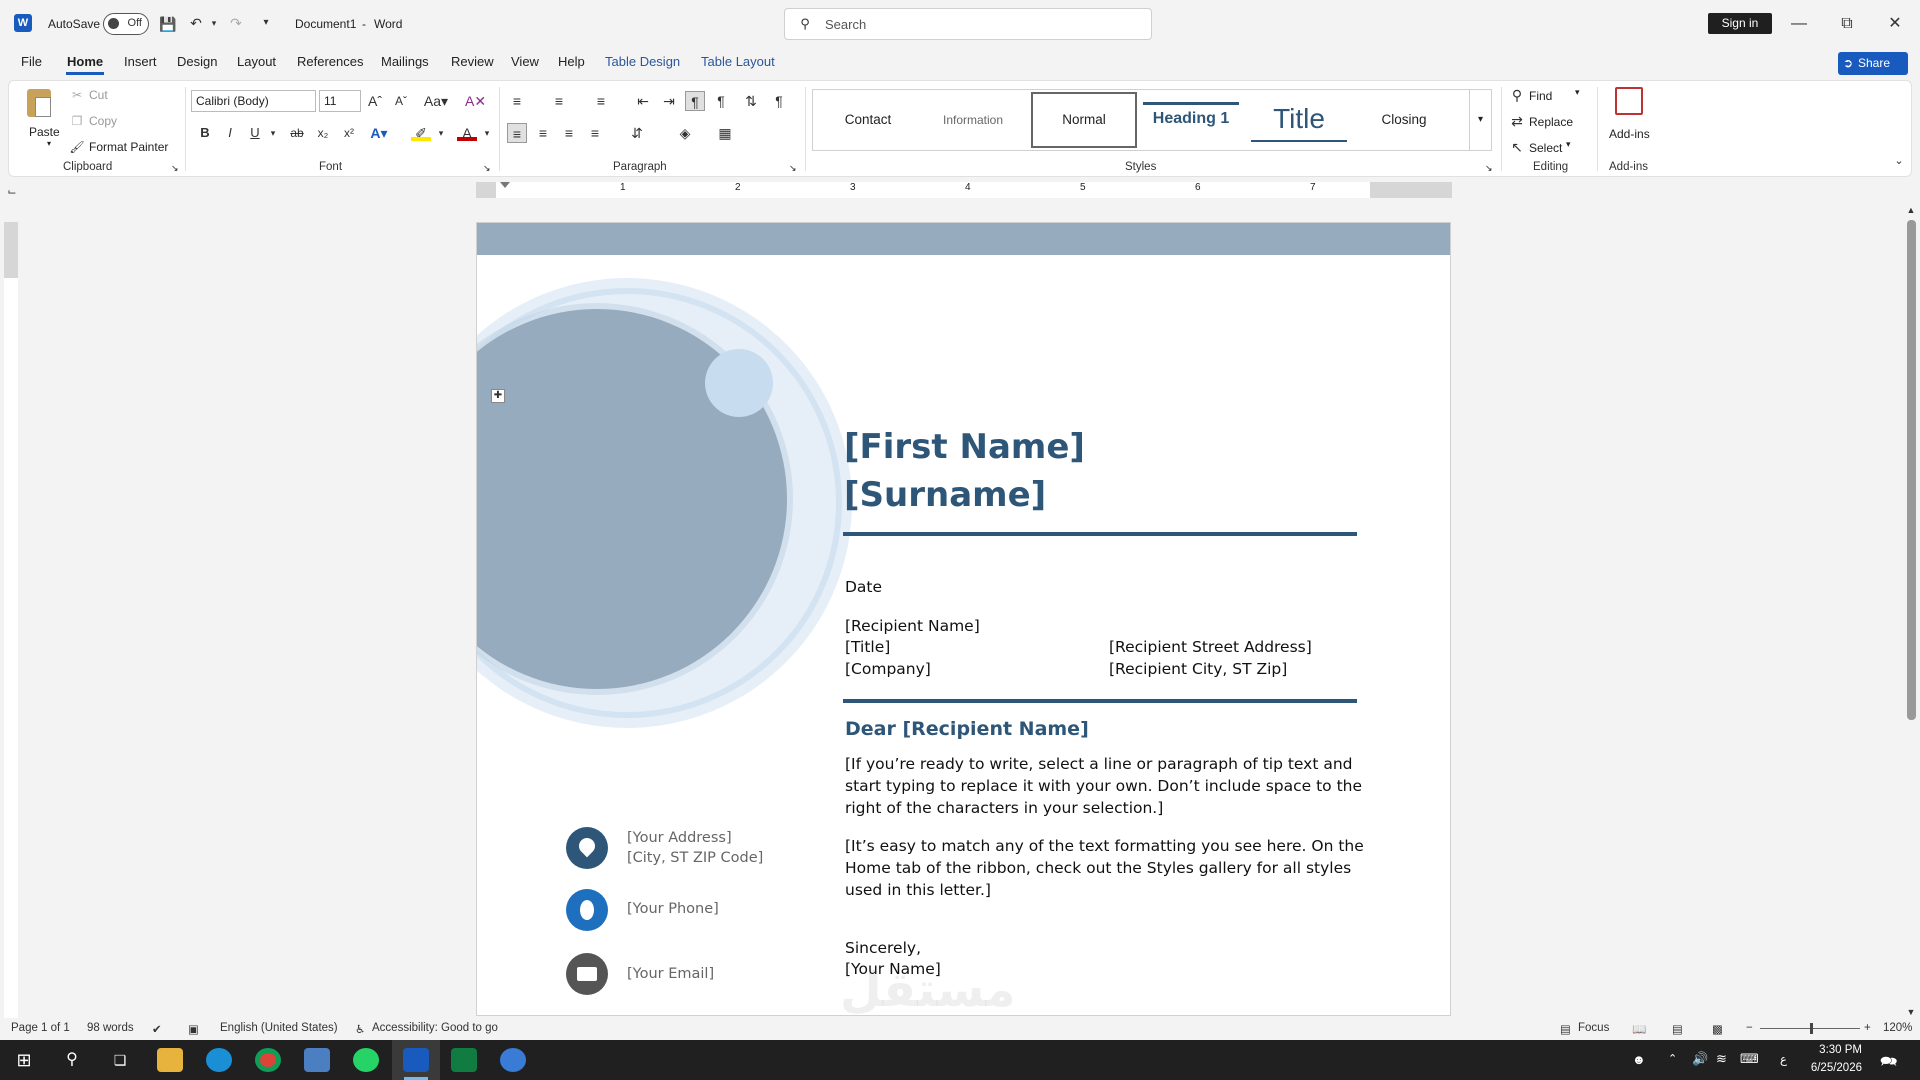 This screenshot has height=1080, width=1920. What do you see at coordinates (1639, 1059) in the screenshot?
I see `people-icon: ☻` at bounding box center [1639, 1059].